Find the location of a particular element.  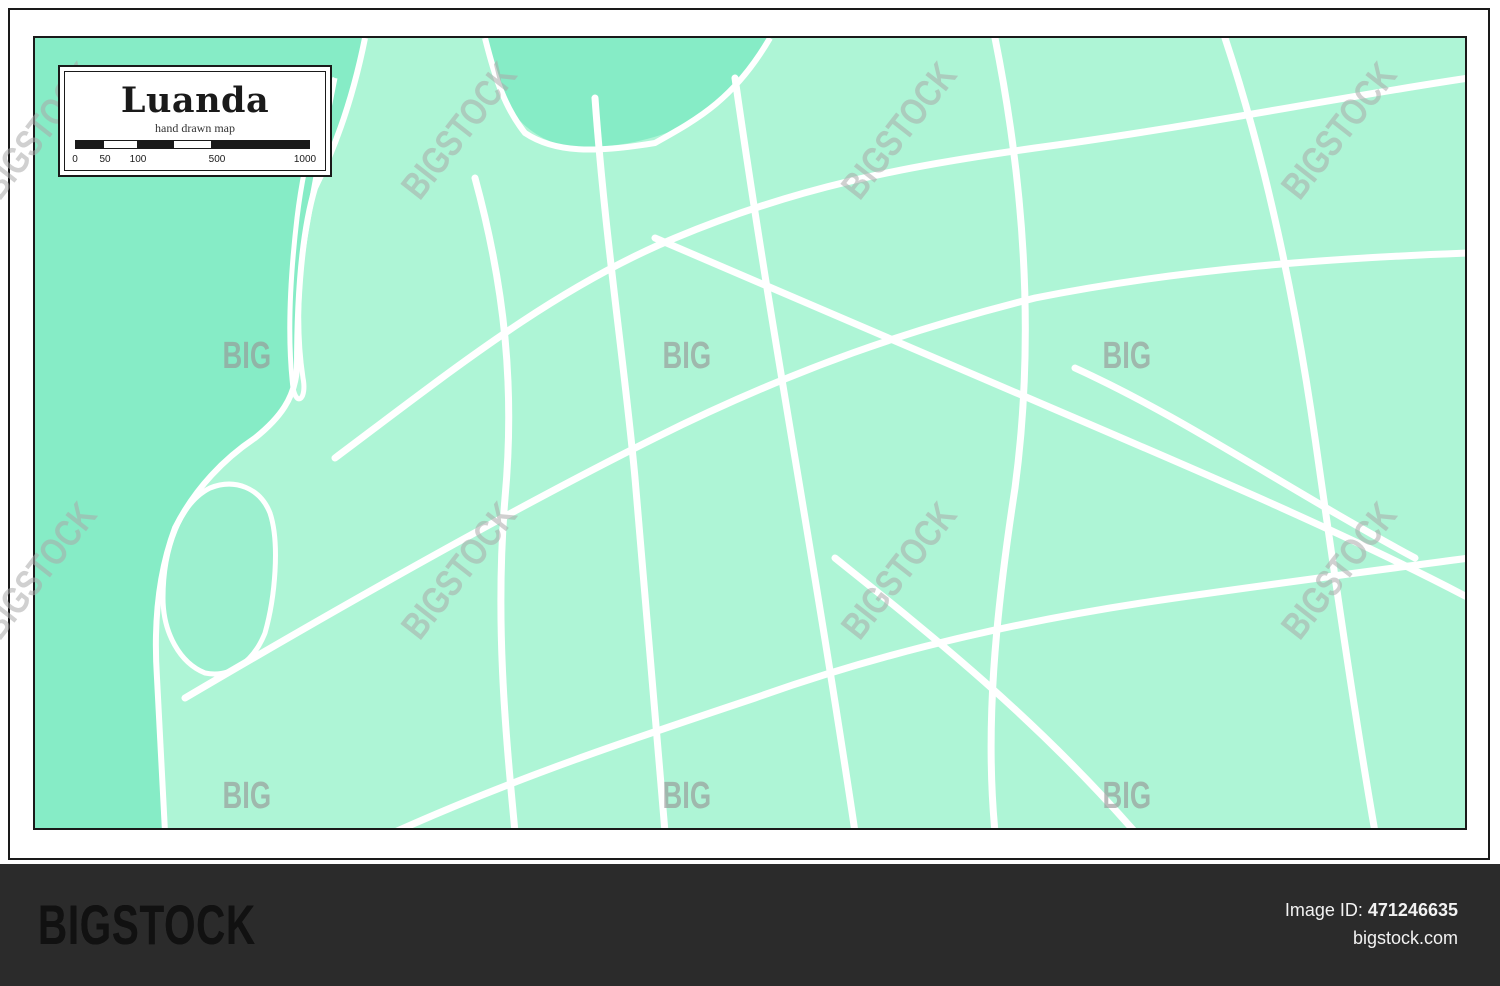

scale-label: 1000 is located at coordinates (305, 159).